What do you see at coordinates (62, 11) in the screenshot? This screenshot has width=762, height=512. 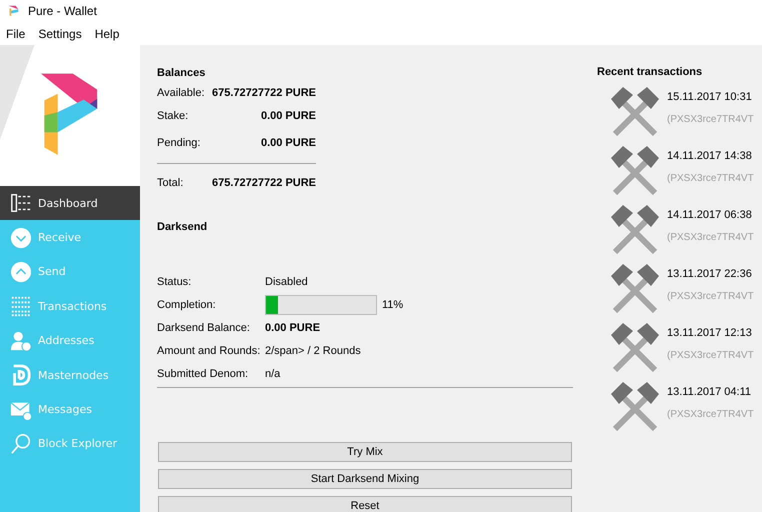 I see `window-title: Pure - Wallet` at bounding box center [62, 11].